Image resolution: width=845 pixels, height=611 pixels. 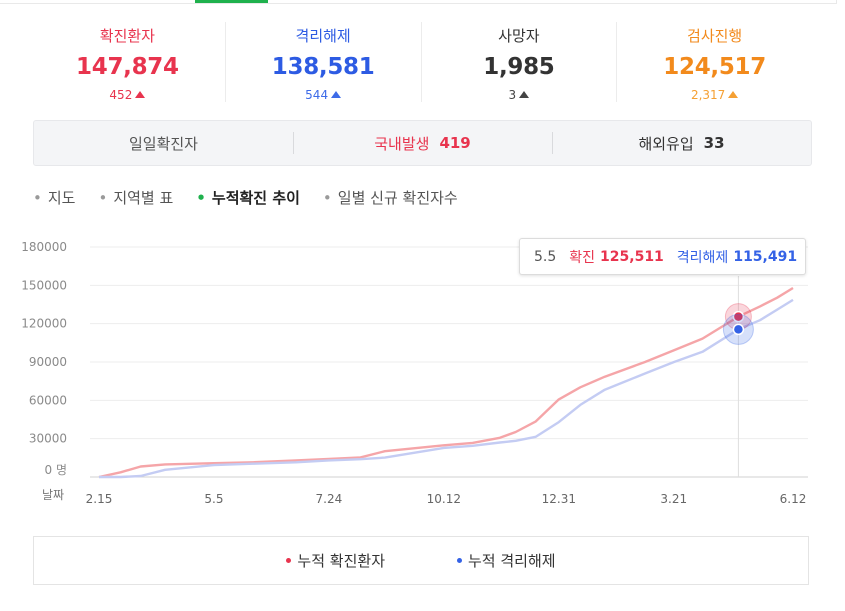 What do you see at coordinates (666, 143) in the screenshot?
I see `overseas-label: 해외유입` at bounding box center [666, 143].